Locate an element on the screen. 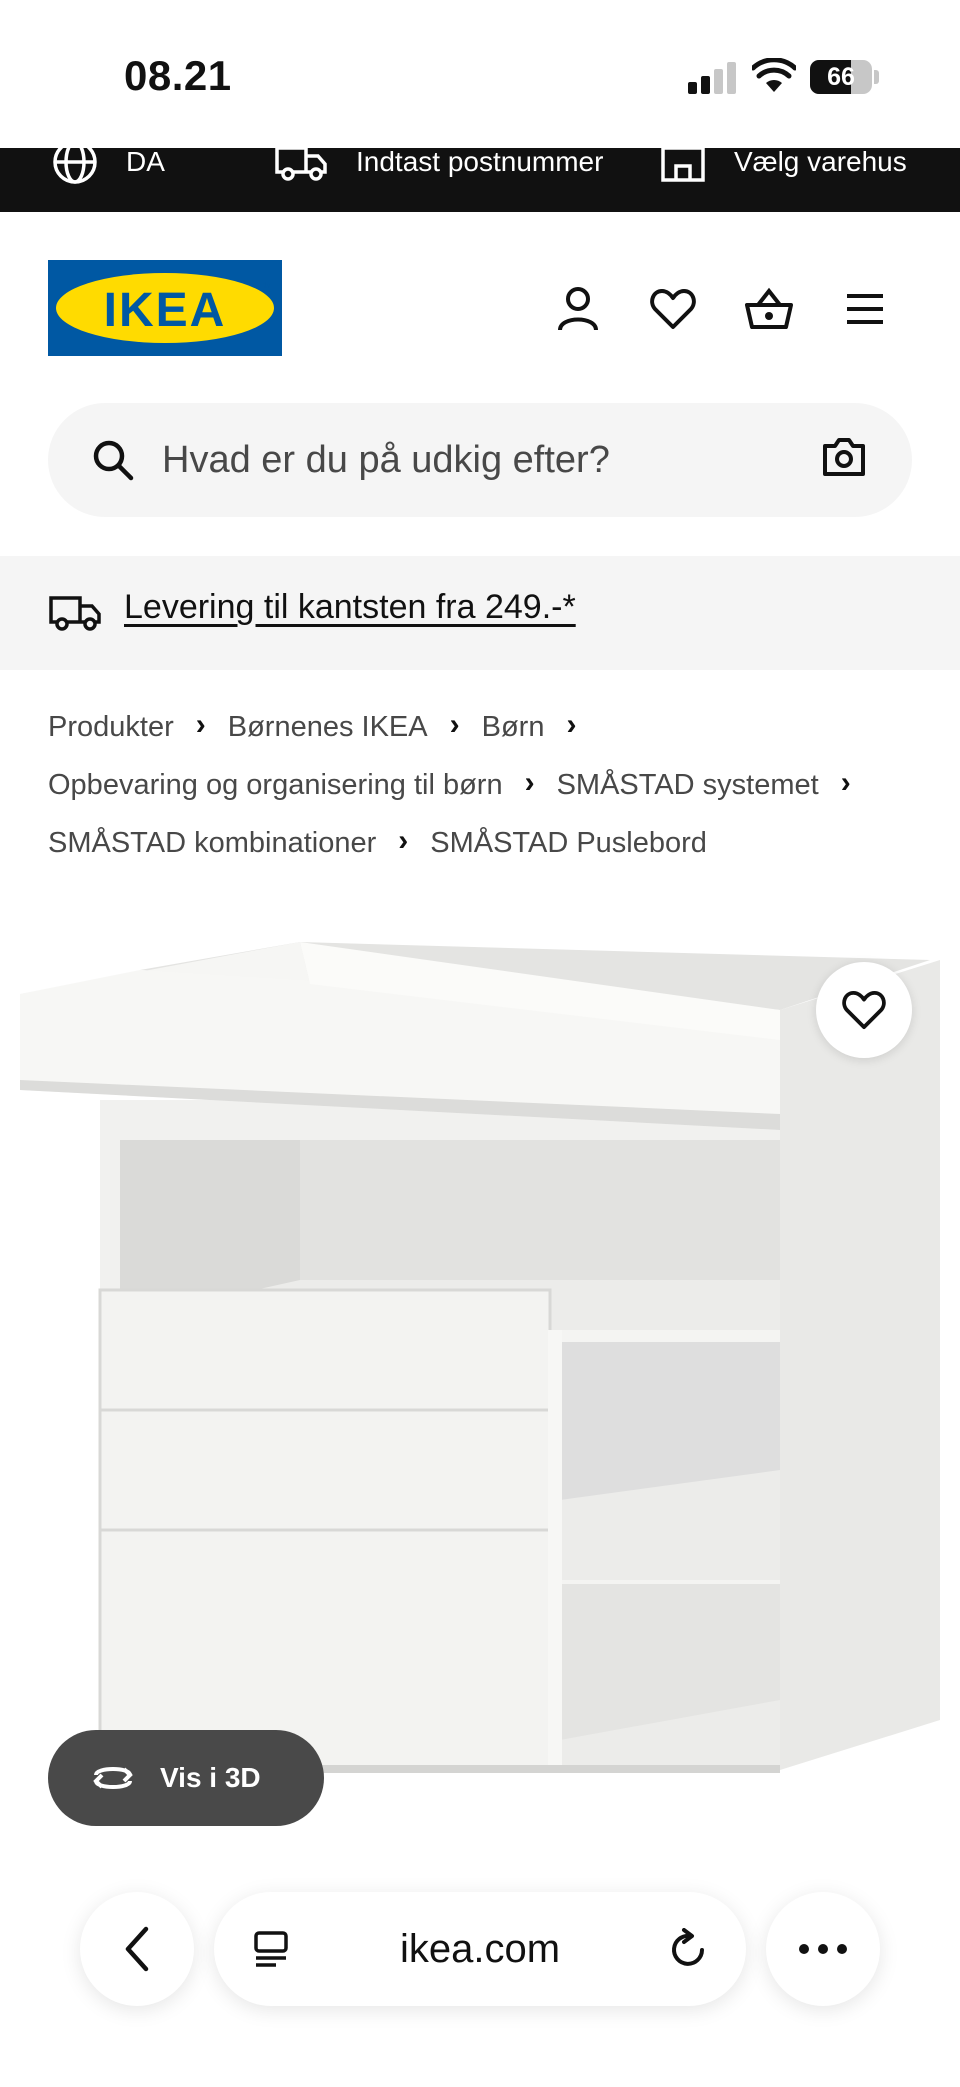 The width and height of the screenshot is (960, 2087). cellular-signal-icon is located at coordinates (712, 78).